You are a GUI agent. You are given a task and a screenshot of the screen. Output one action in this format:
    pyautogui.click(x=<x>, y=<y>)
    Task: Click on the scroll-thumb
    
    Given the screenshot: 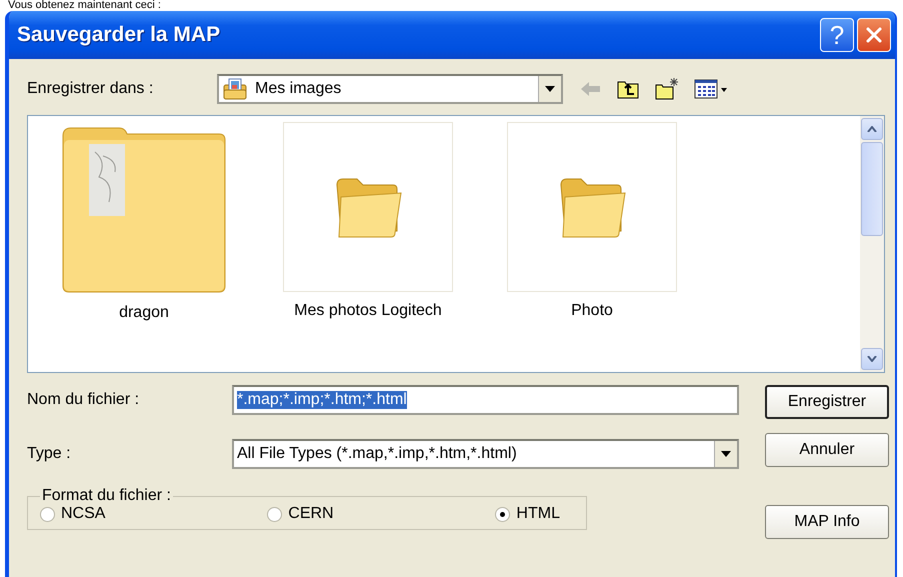 What is the action you would take?
    pyautogui.click(x=872, y=189)
    